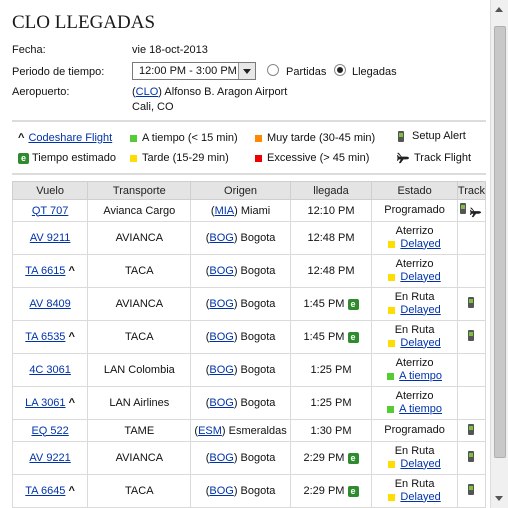 This screenshot has width=508, height=508. What do you see at coordinates (50, 211) in the screenshot?
I see `flight-link: QT 707` at bounding box center [50, 211].